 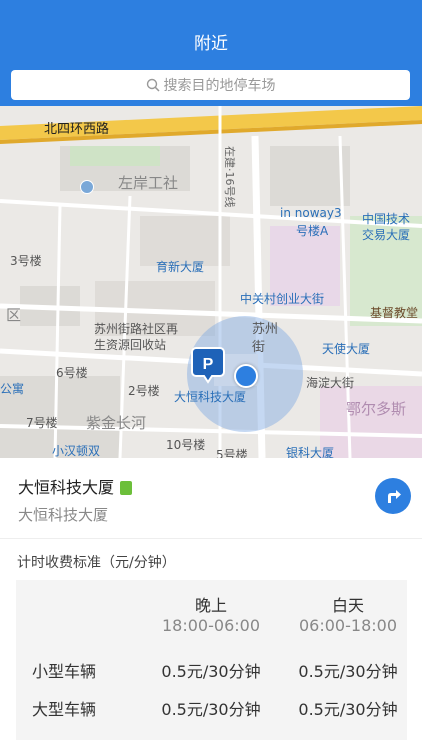 What do you see at coordinates (12, 389) in the screenshot?
I see `map-label-gongyu: 公寓` at bounding box center [12, 389].